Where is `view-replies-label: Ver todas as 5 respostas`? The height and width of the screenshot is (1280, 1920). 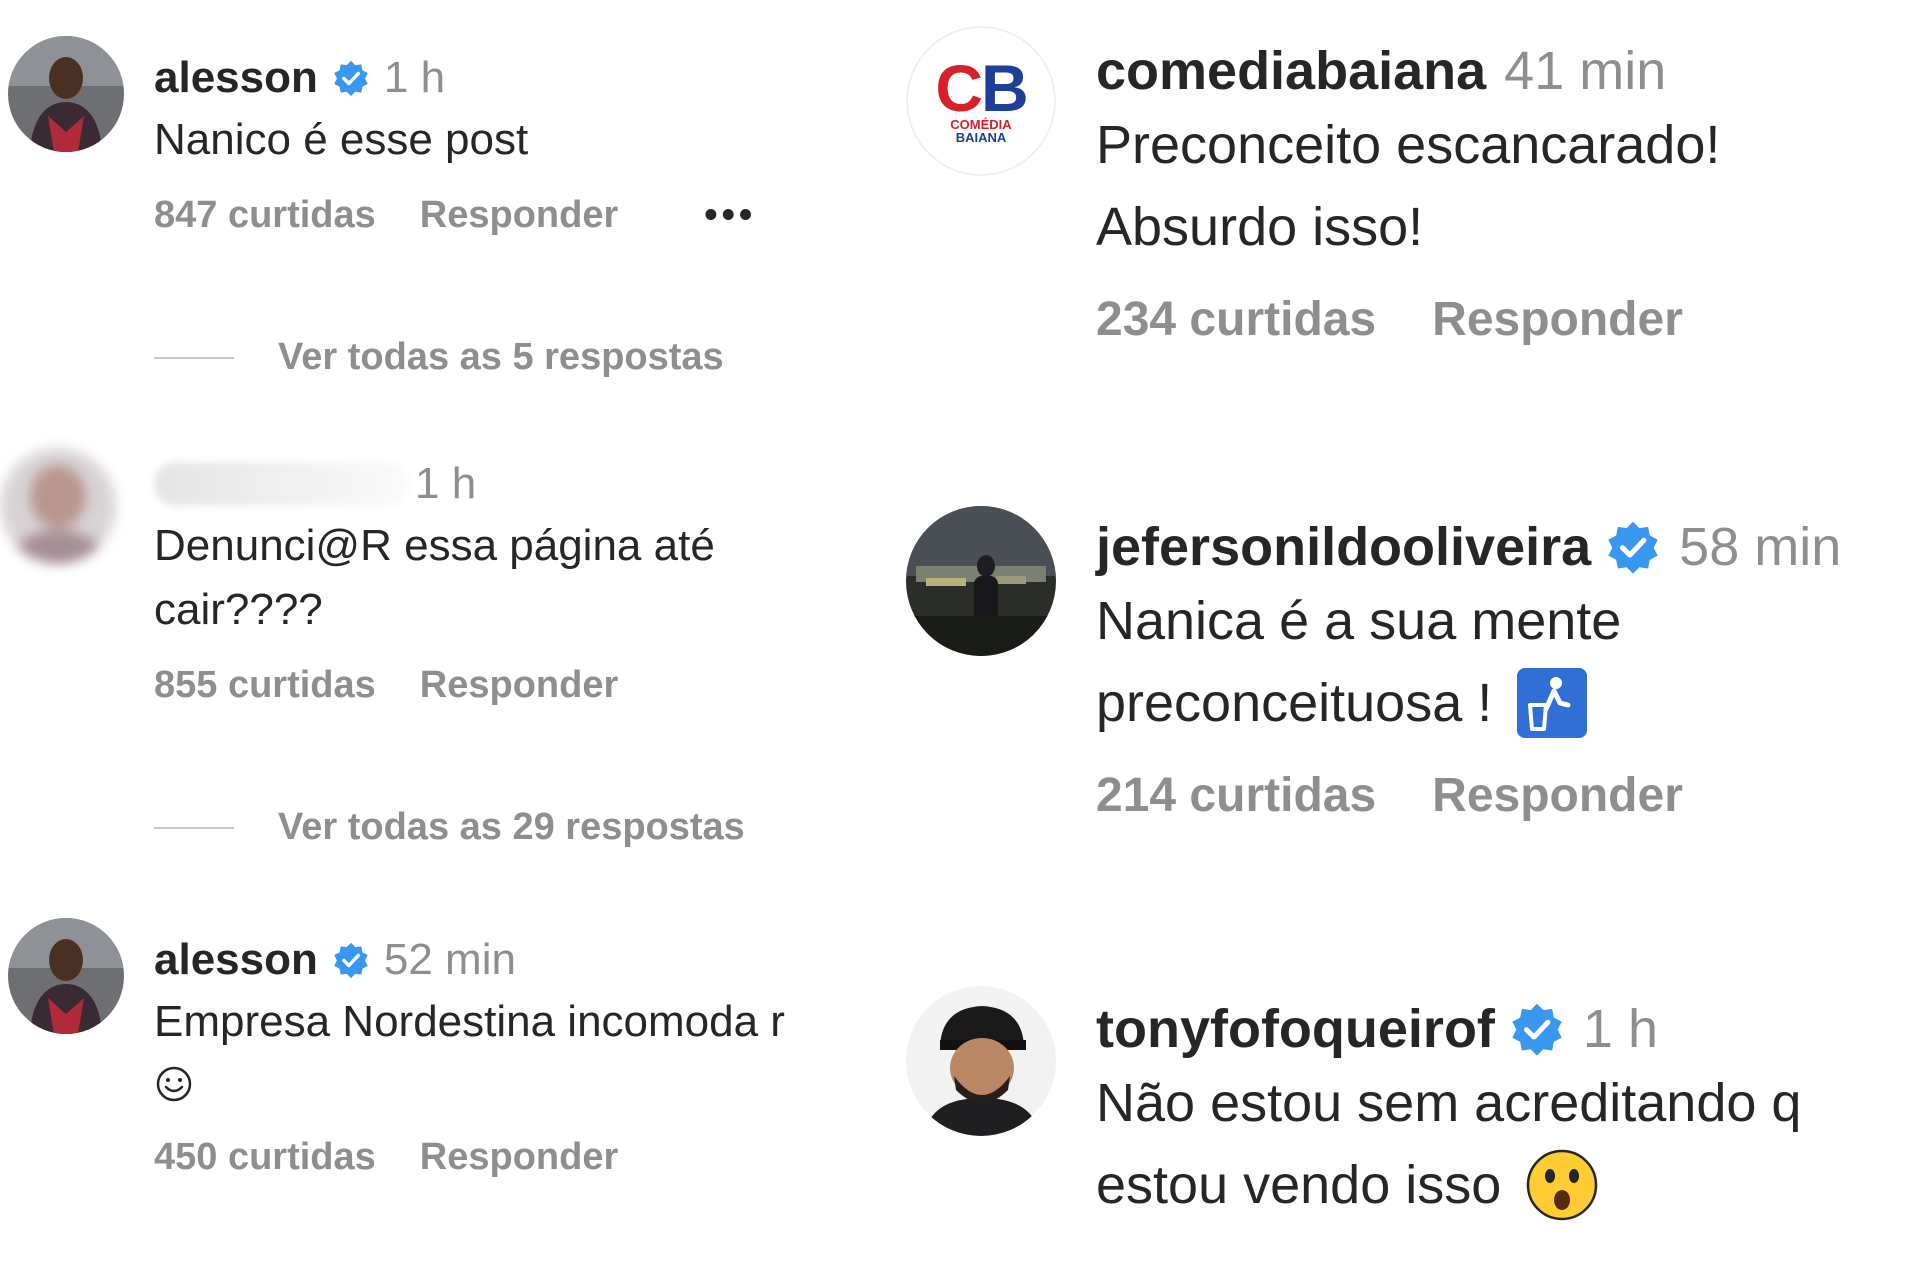
view-replies-label: Ver todas as 5 respostas is located at coordinates (501, 357).